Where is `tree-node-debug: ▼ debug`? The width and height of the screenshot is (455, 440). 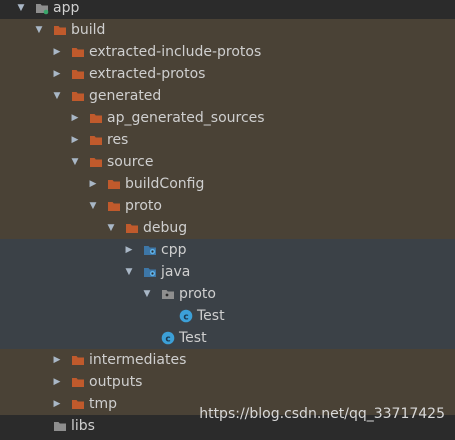 tree-node-debug: ▼ debug is located at coordinates (227, 228).